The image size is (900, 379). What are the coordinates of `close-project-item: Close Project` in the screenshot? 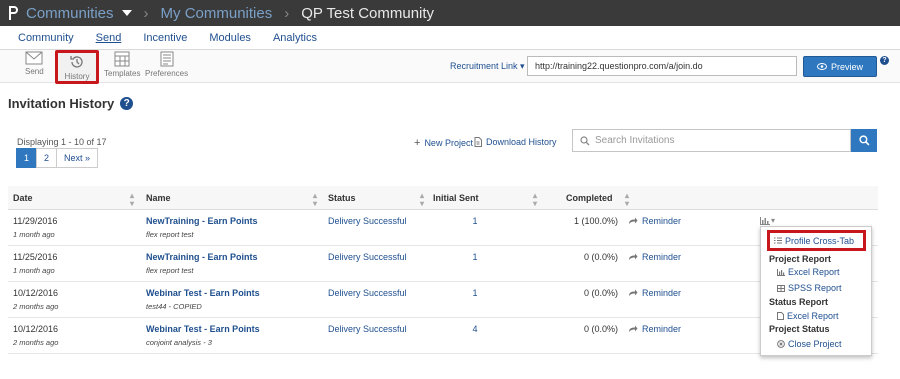 It's located at (809, 344).